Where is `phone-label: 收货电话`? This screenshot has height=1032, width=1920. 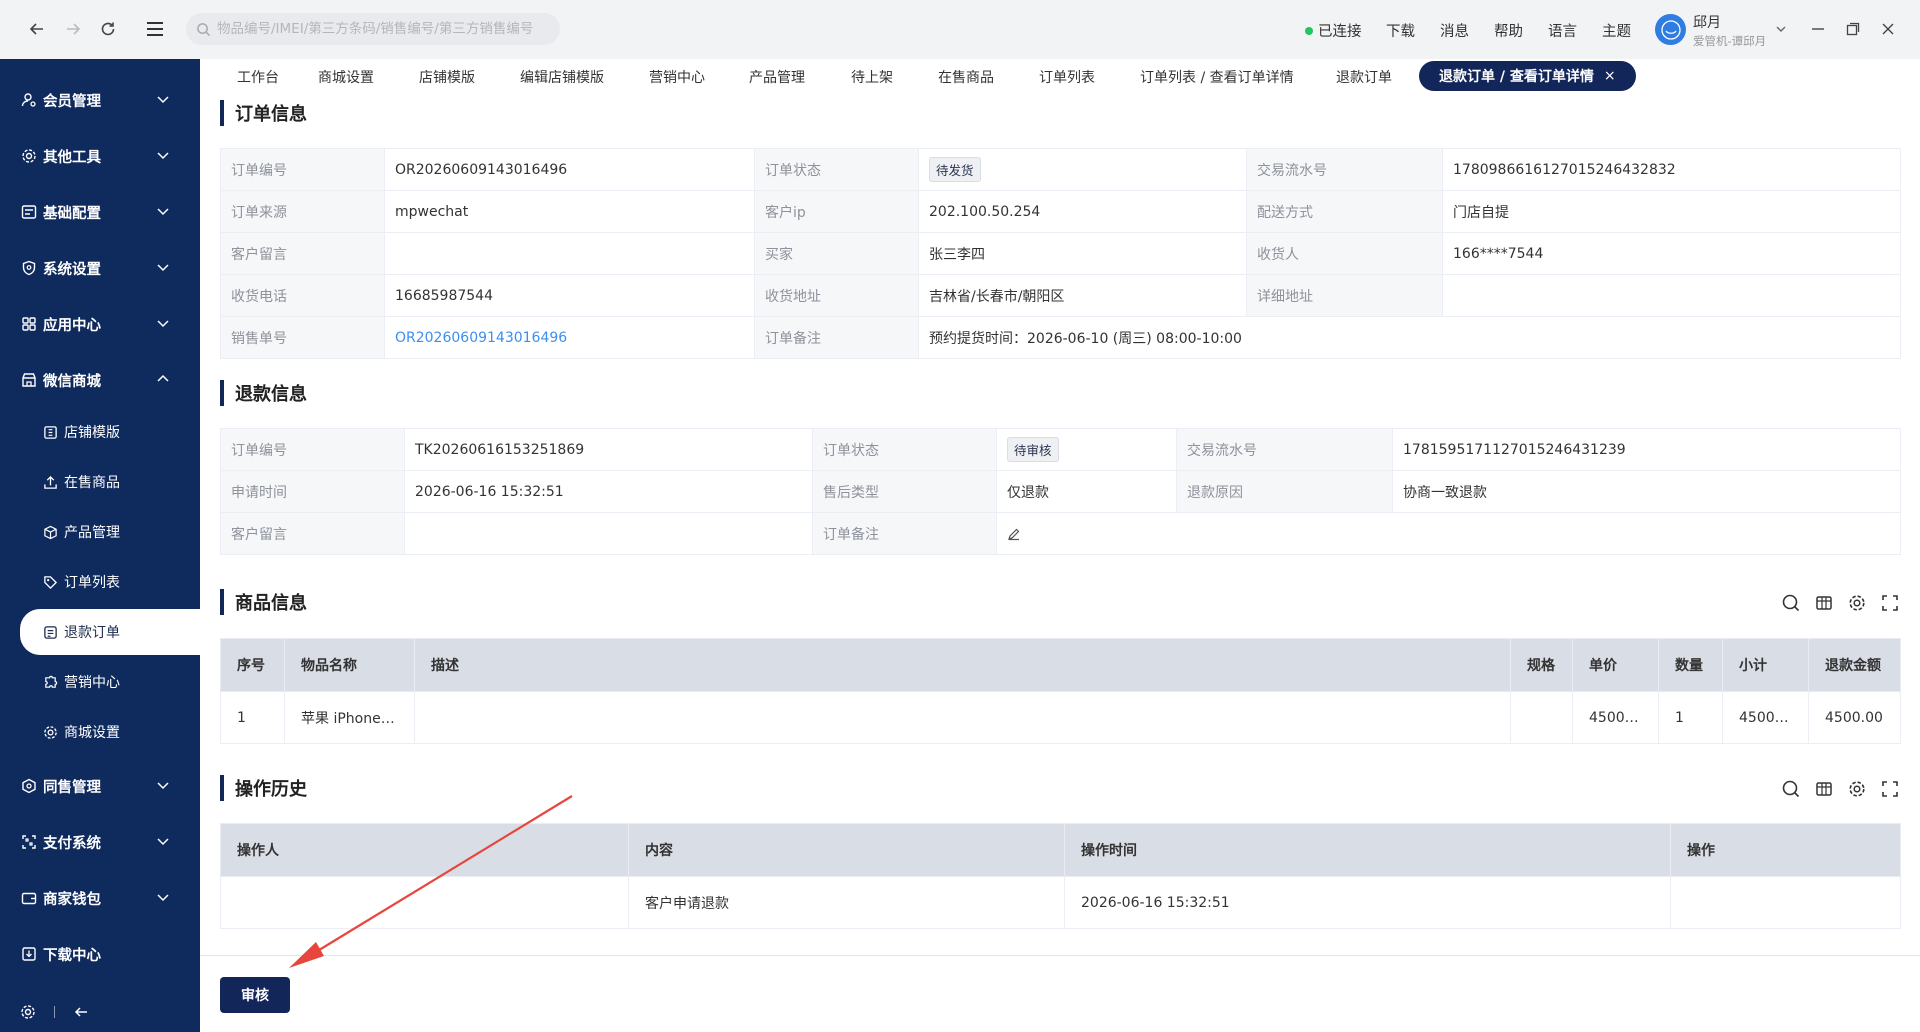
phone-label: 收货电话 is located at coordinates (302, 295).